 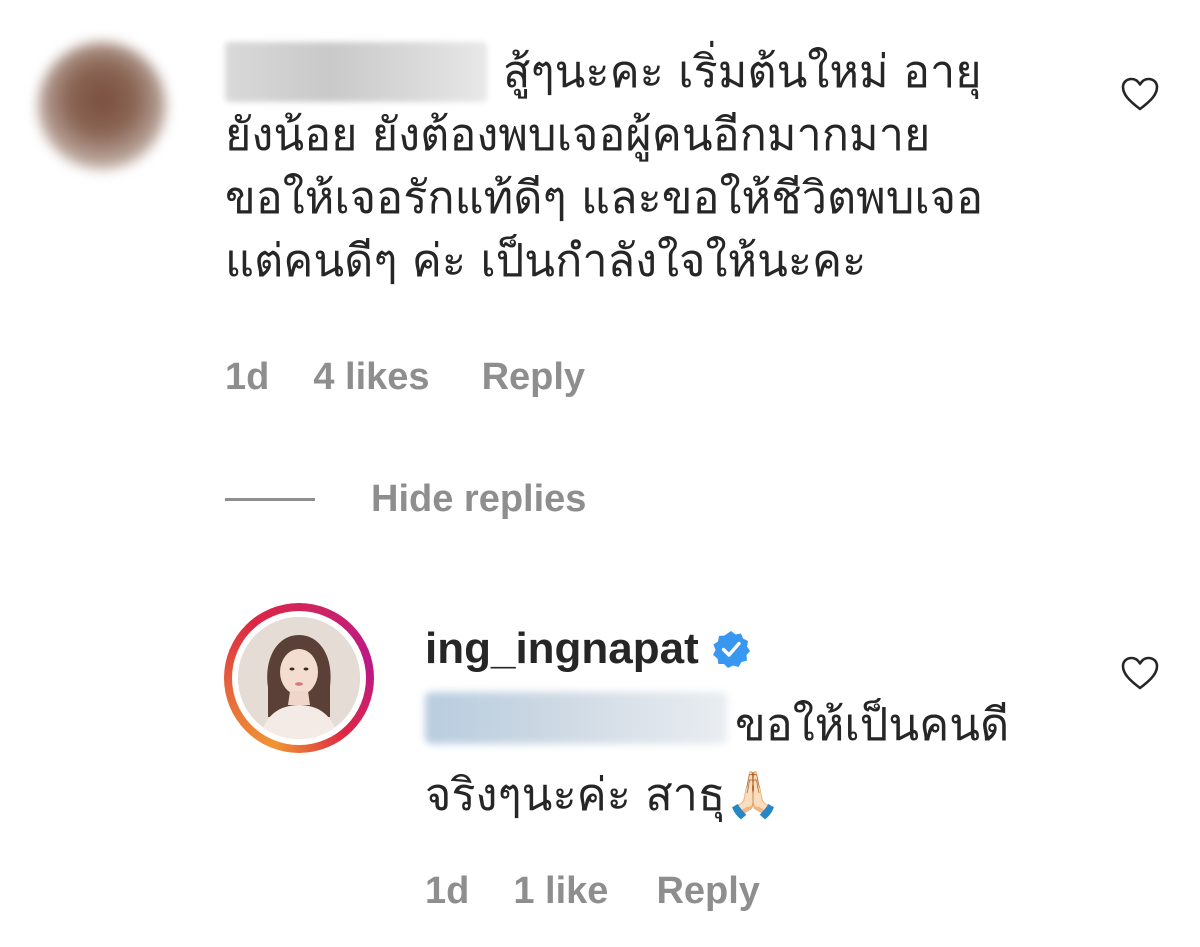 I want to click on reply-avatar-story-ring, so click(x=299, y=678).